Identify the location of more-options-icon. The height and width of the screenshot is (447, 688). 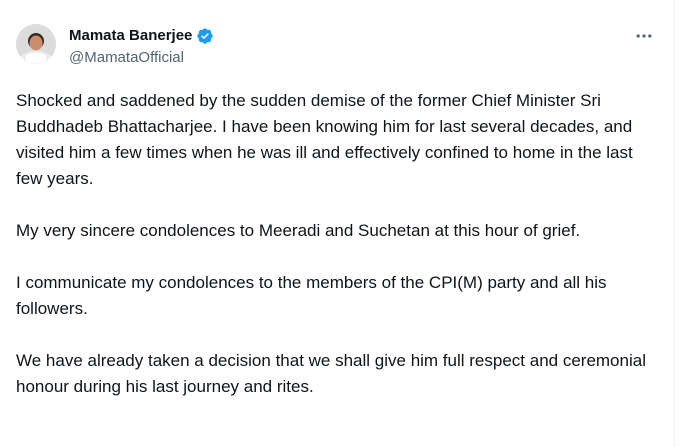
(644, 36).